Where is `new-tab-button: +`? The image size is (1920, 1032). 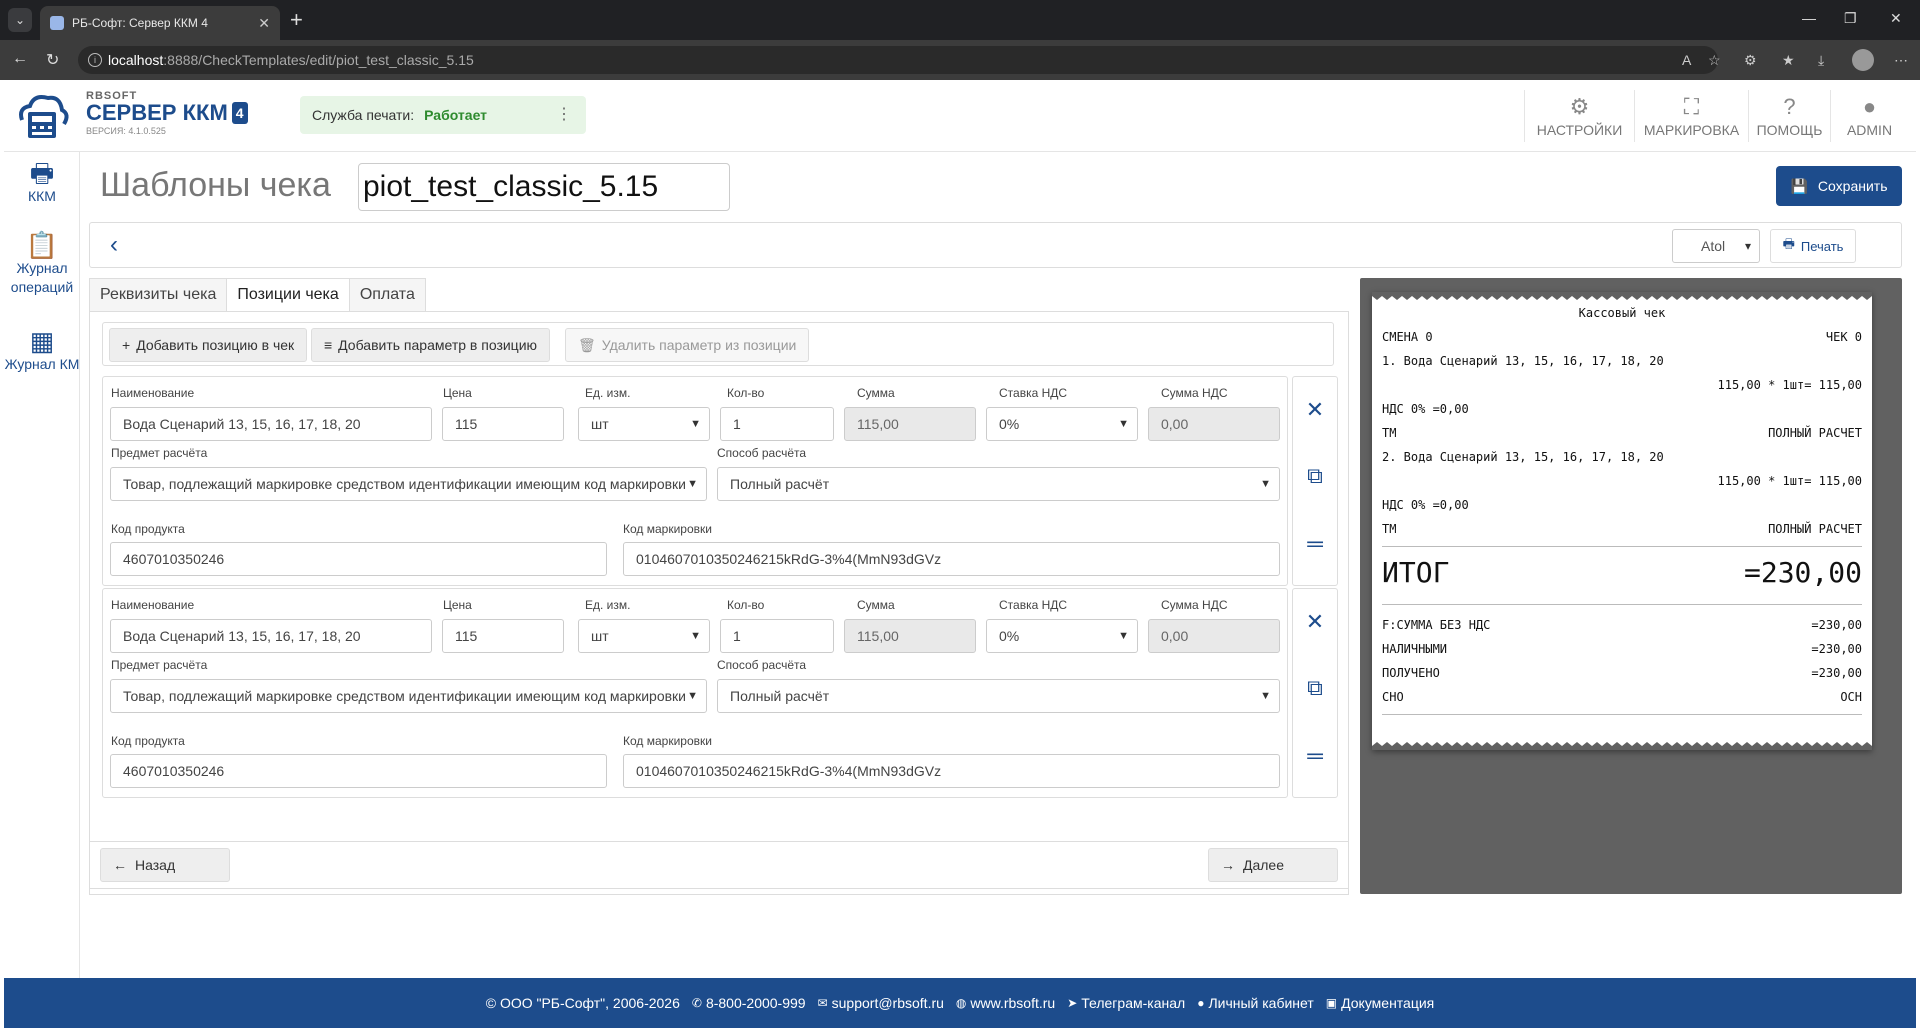
new-tab-button: + is located at coordinates (296, 20).